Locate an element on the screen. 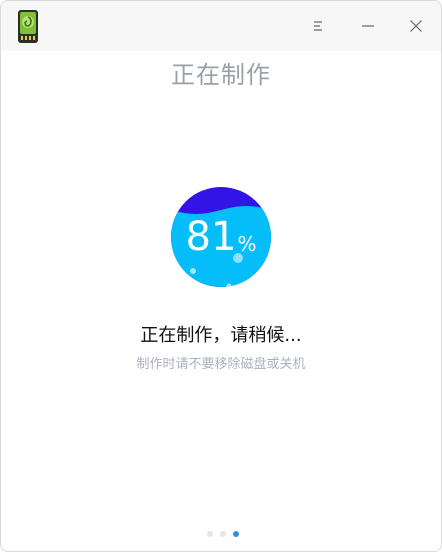  progress-value: 81 is located at coordinates (211, 237).